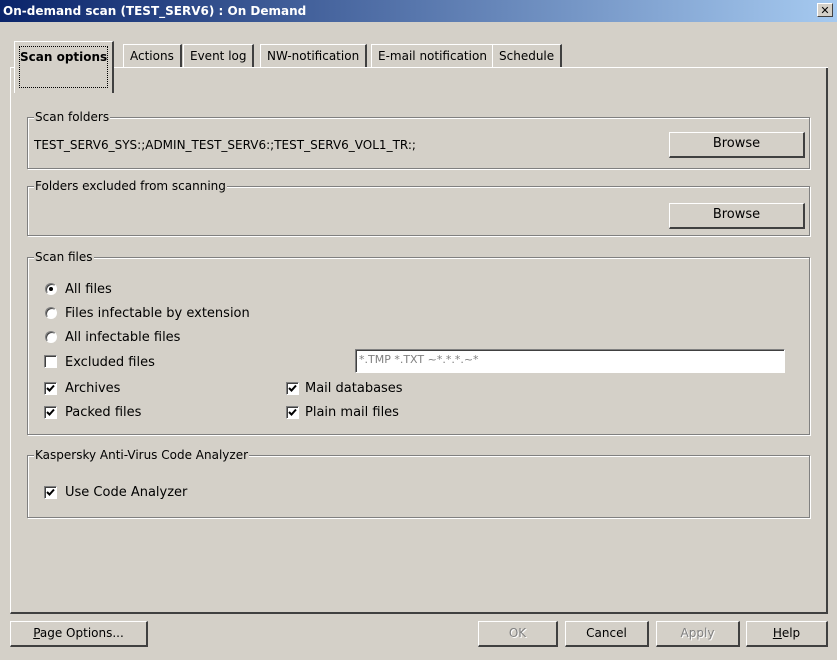 This screenshot has width=837, height=660. I want to click on archives-label: Archives, so click(92, 389).